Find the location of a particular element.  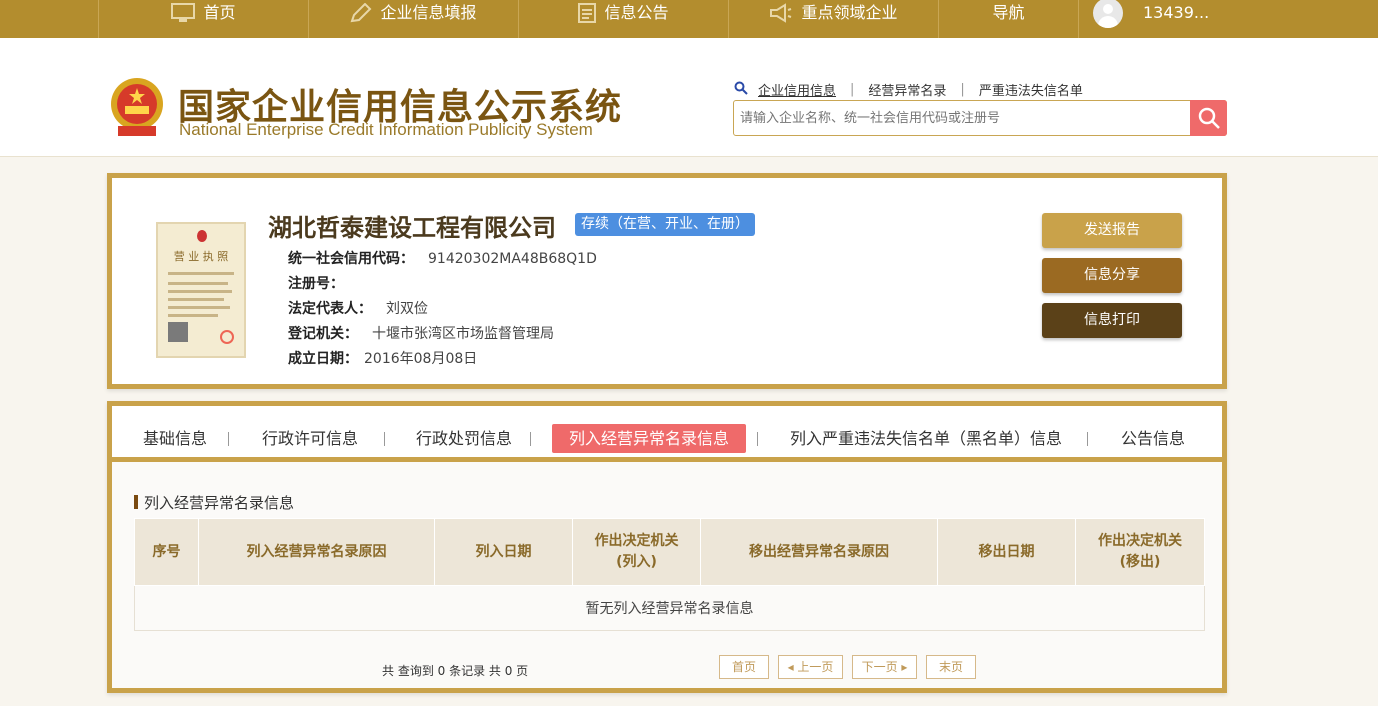

print-info-button: 信息打印 is located at coordinates (1112, 320).